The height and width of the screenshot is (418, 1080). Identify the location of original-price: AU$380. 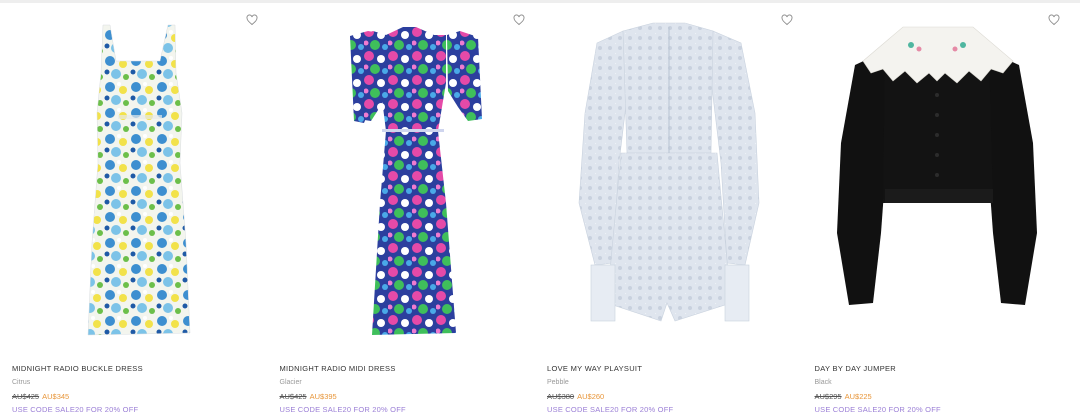
(561, 396).